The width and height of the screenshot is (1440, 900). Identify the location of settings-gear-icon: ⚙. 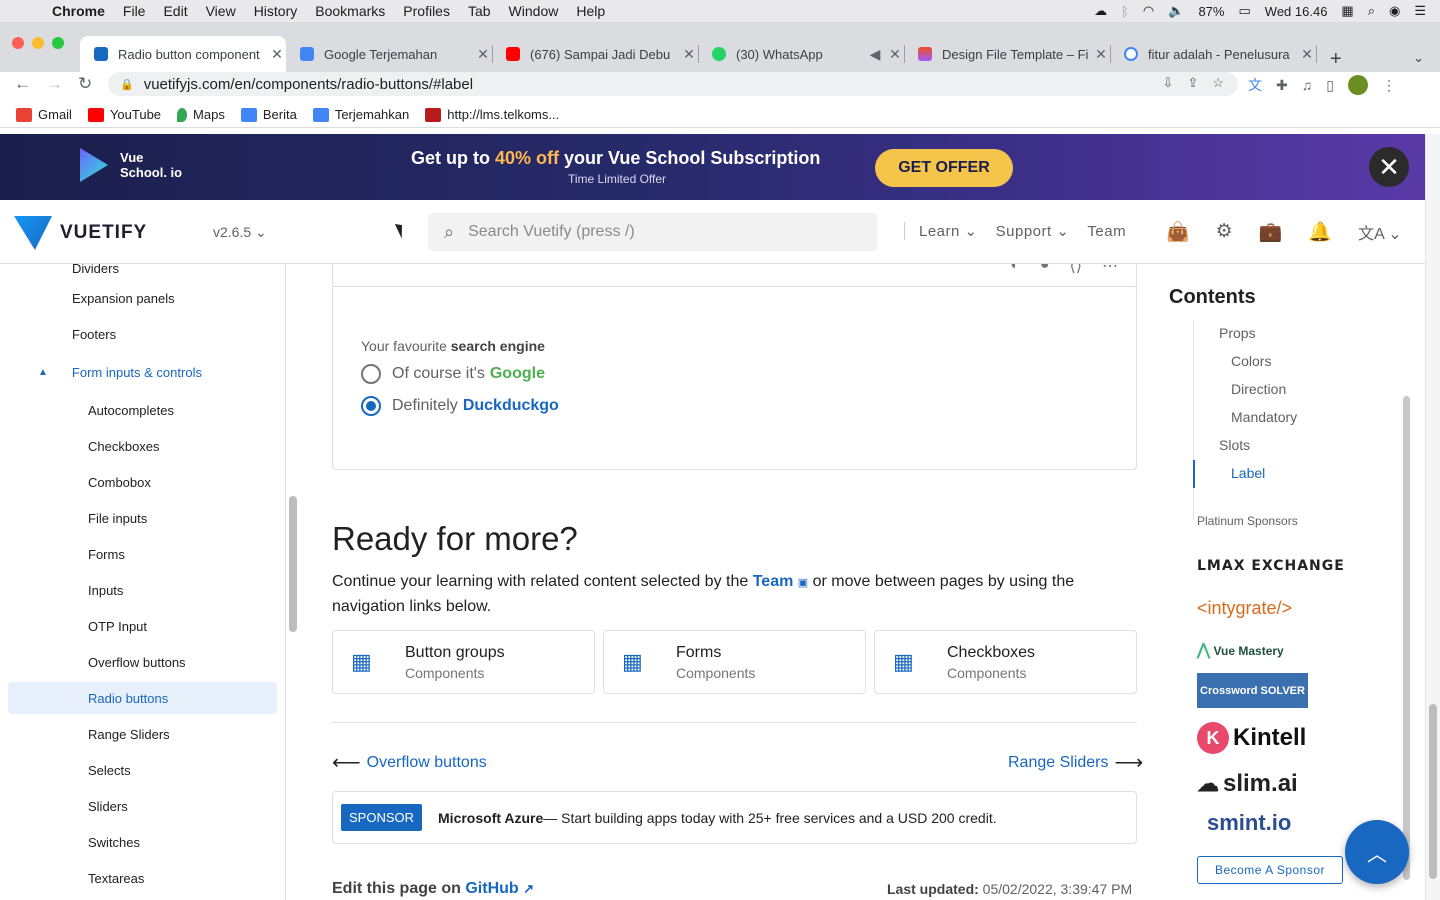
(1224, 232).